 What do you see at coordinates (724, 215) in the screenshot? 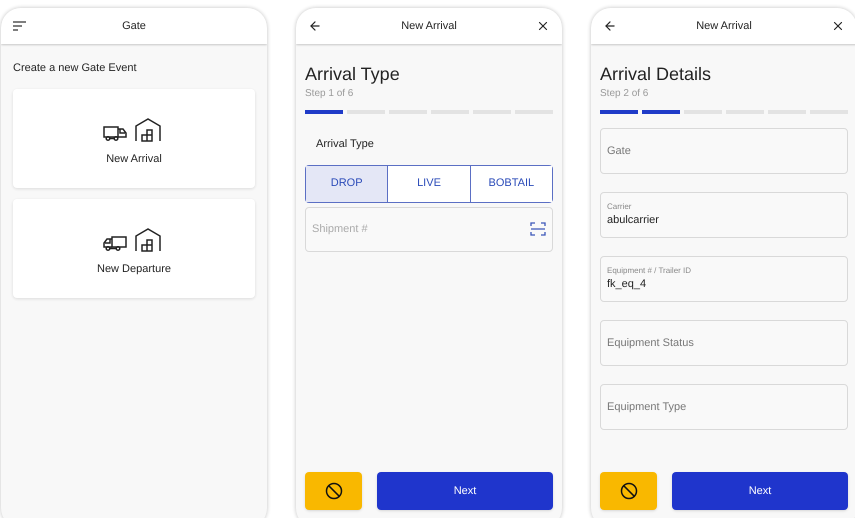
I see `text-field: Carrier abulcarrier` at bounding box center [724, 215].